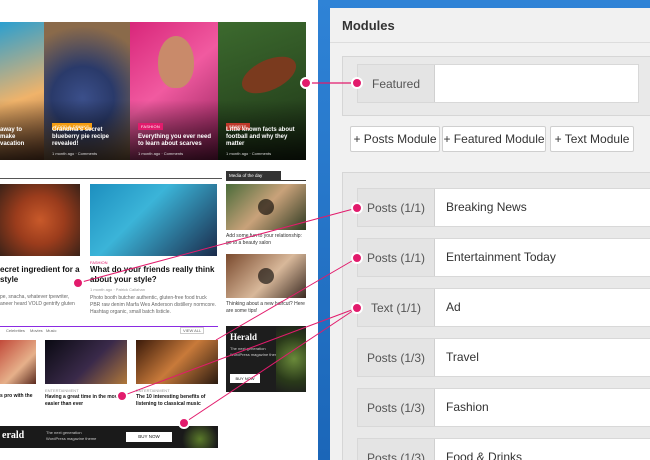  Describe the element at coordinates (153, 220) in the screenshot. I see `woman-image` at that location.